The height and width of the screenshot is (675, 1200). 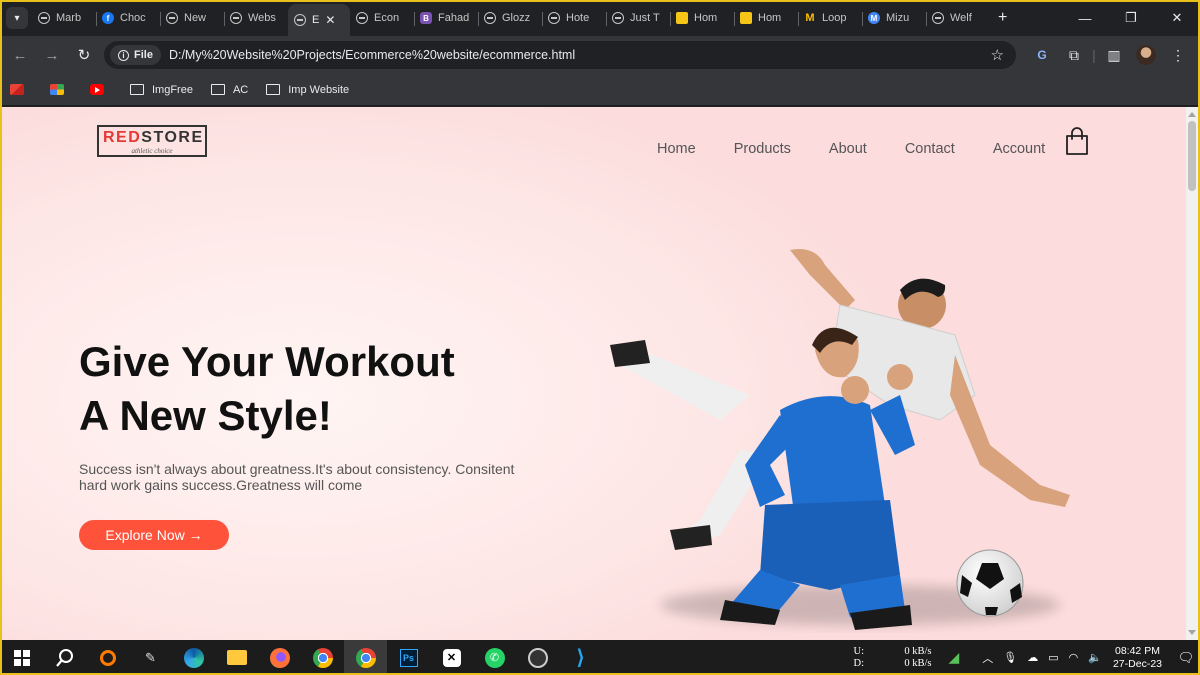 I want to click on bookmark-folder-imp-website: Imp Website, so click(x=307, y=90).